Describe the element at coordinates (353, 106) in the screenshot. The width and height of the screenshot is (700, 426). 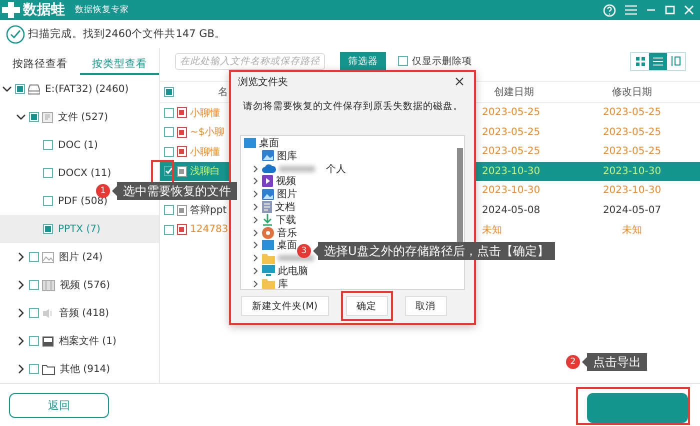
I see `dialog-message: 请勿将需要恢复的文件保存到原丢失数据的磁盘。` at that location.